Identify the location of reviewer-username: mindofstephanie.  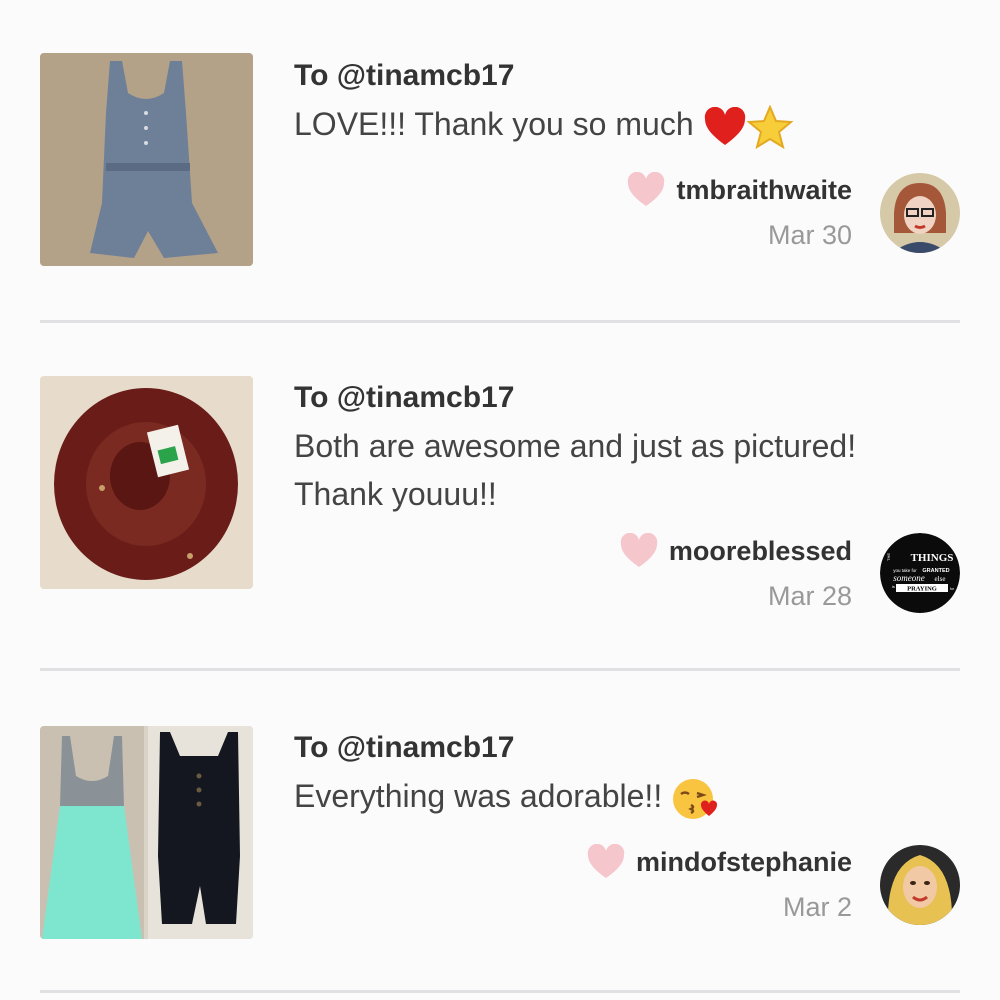
(744, 862).